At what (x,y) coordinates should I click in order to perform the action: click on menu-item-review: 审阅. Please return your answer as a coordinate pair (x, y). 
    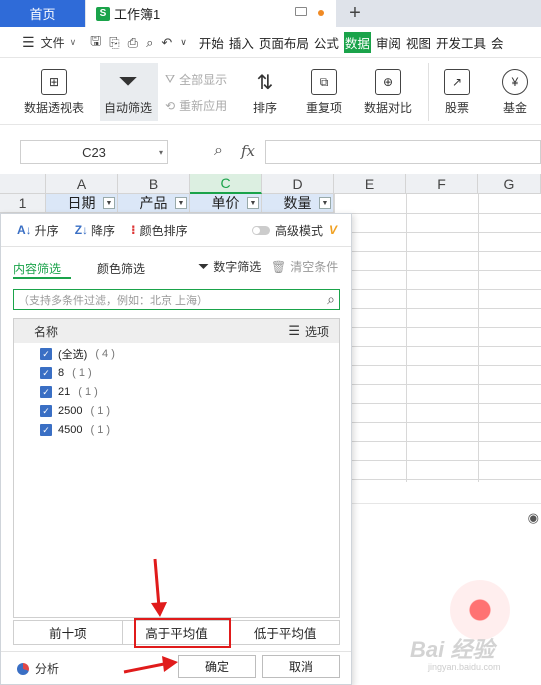
    Looking at the image, I should click on (388, 42).